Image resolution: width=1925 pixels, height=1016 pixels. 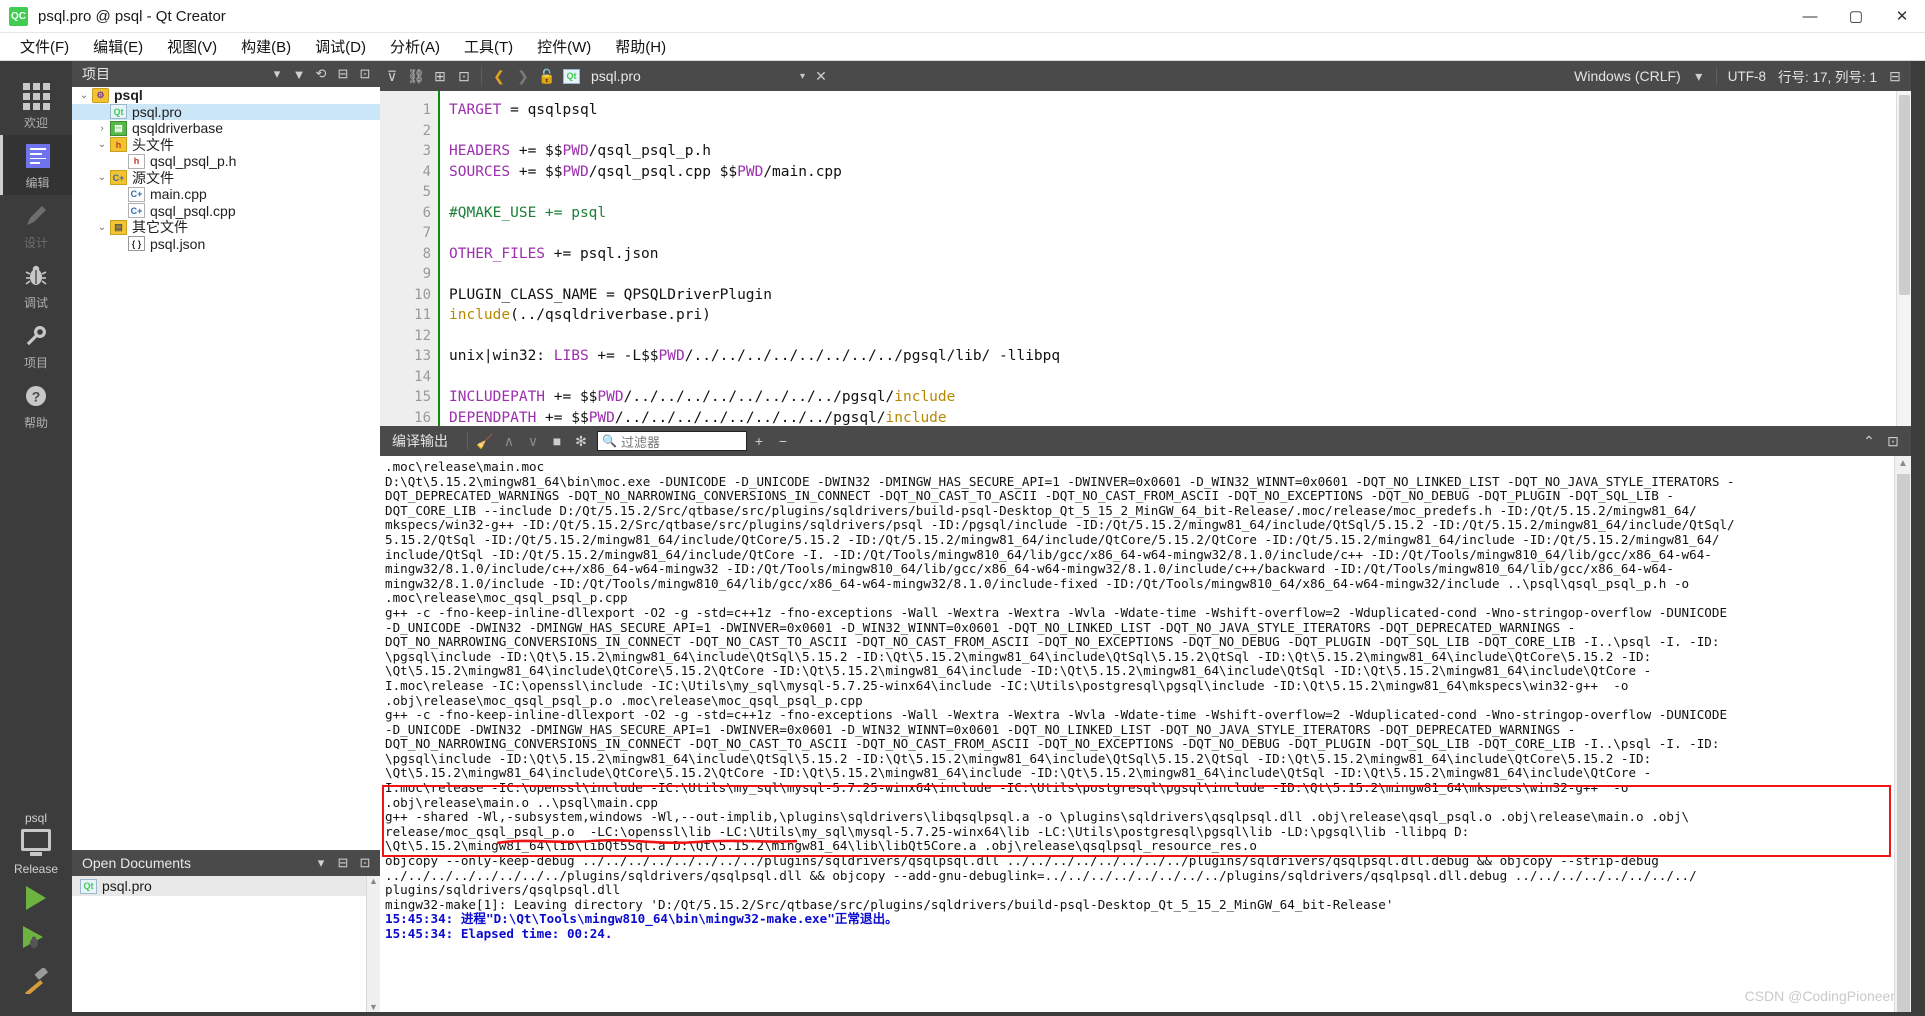 I want to click on open-documents-scrollbar: ▲ ▼, so click(x=373, y=944).